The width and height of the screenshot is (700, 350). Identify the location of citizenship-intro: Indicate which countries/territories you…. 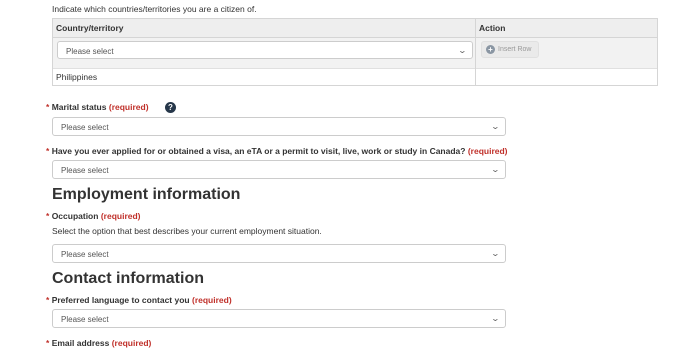
(154, 9).